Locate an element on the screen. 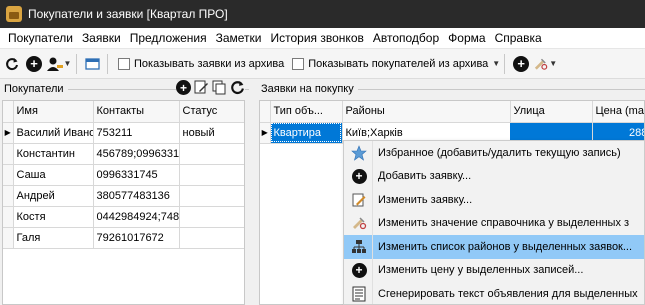 Image resolution: width=645 pixels, height=305 pixels. column-header-name: Имя is located at coordinates (53, 112).